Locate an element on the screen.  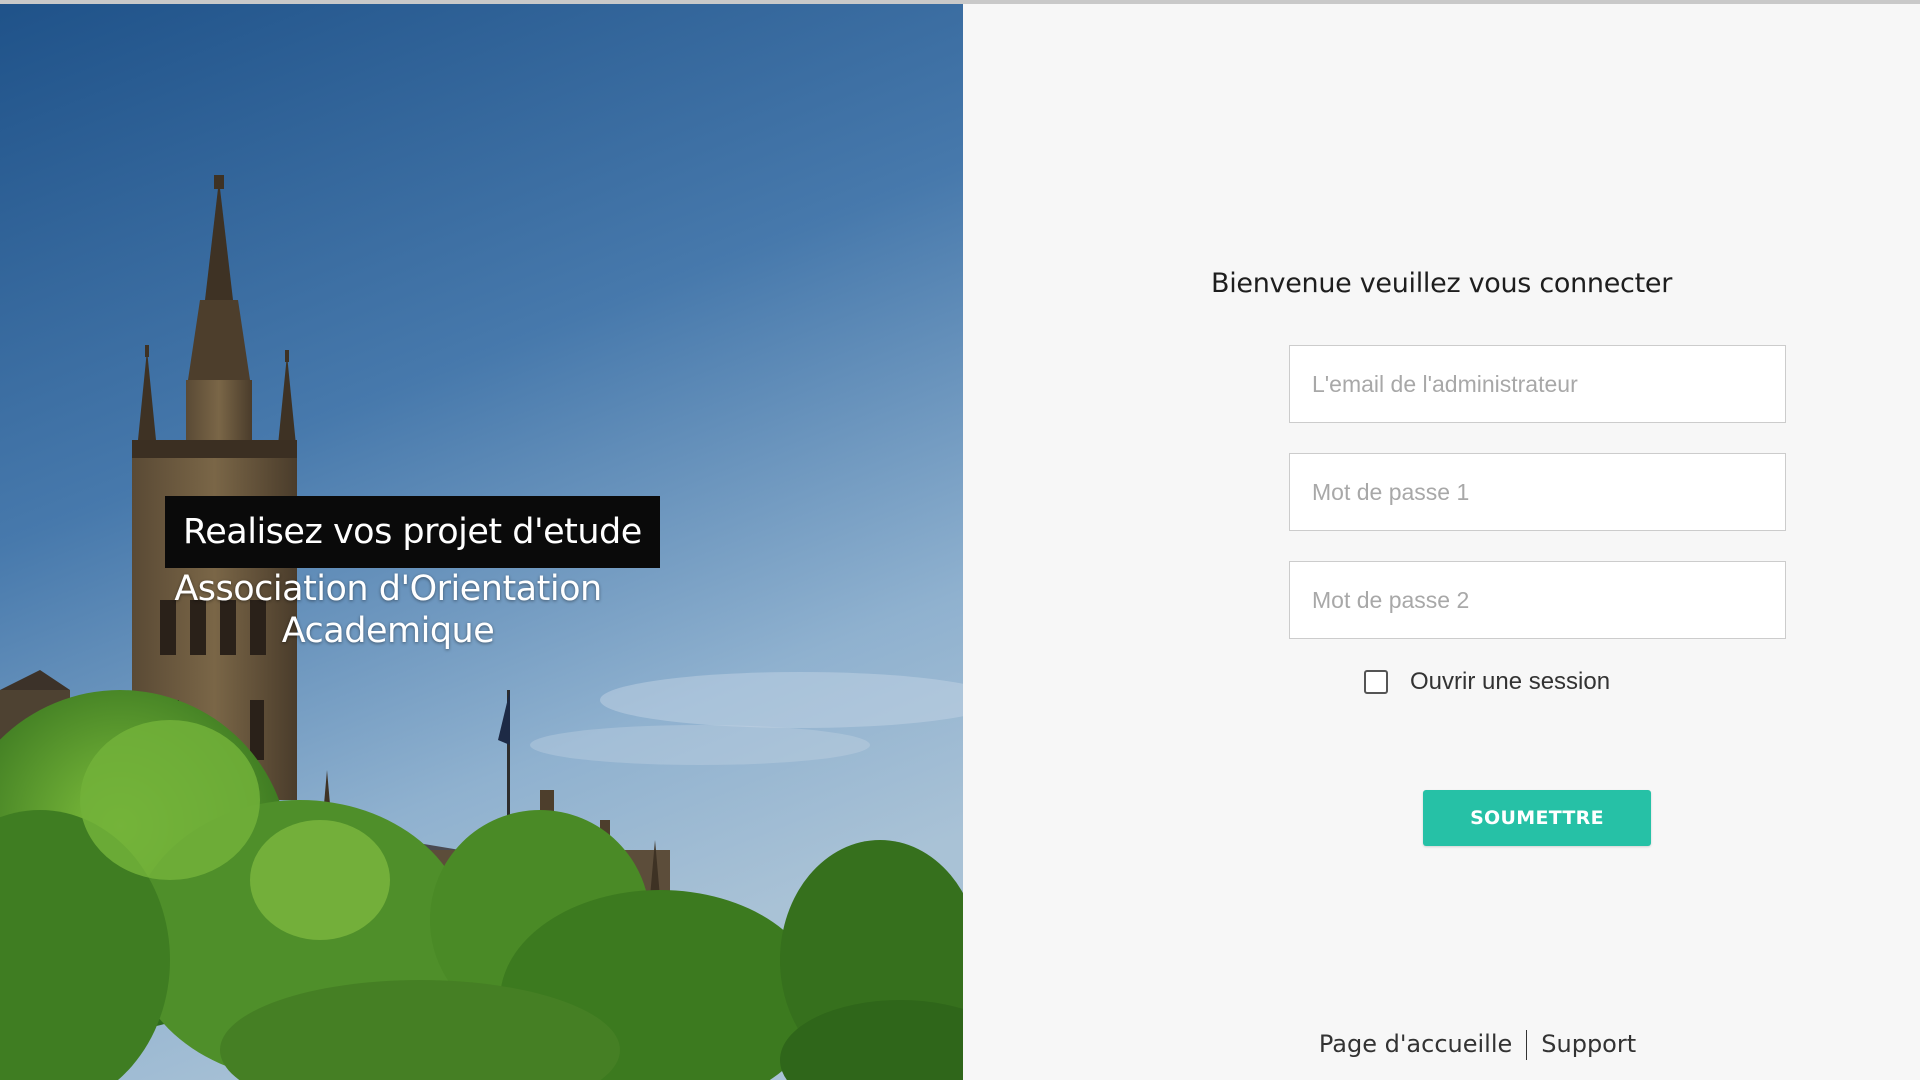
support-link: Support is located at coordinates (1588, 1044).